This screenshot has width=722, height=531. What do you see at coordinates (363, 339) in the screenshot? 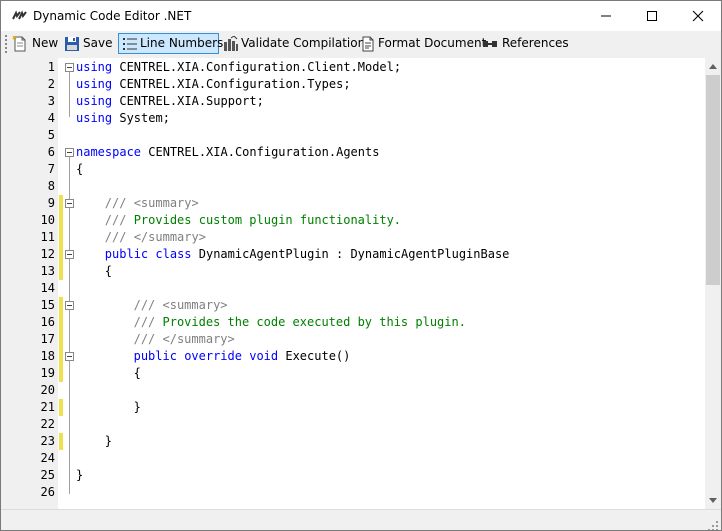
I see `code-line: 17 /// </summary>` at bounding box center [363, 339].